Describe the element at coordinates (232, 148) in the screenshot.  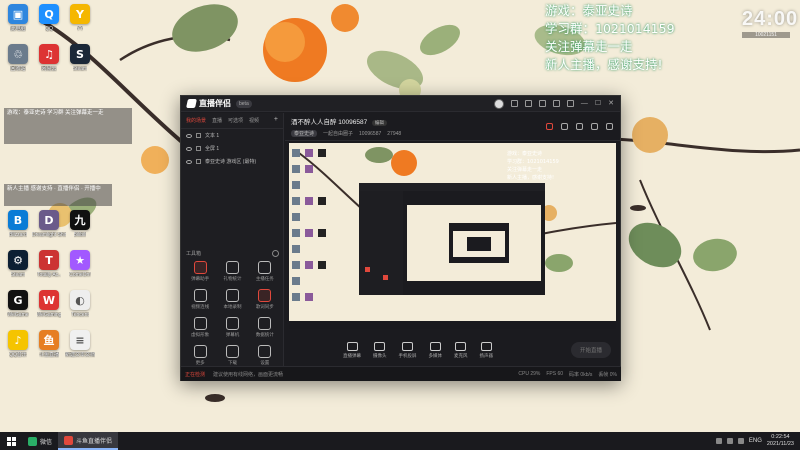
I see `scene-item: 全屏 1` at that location.